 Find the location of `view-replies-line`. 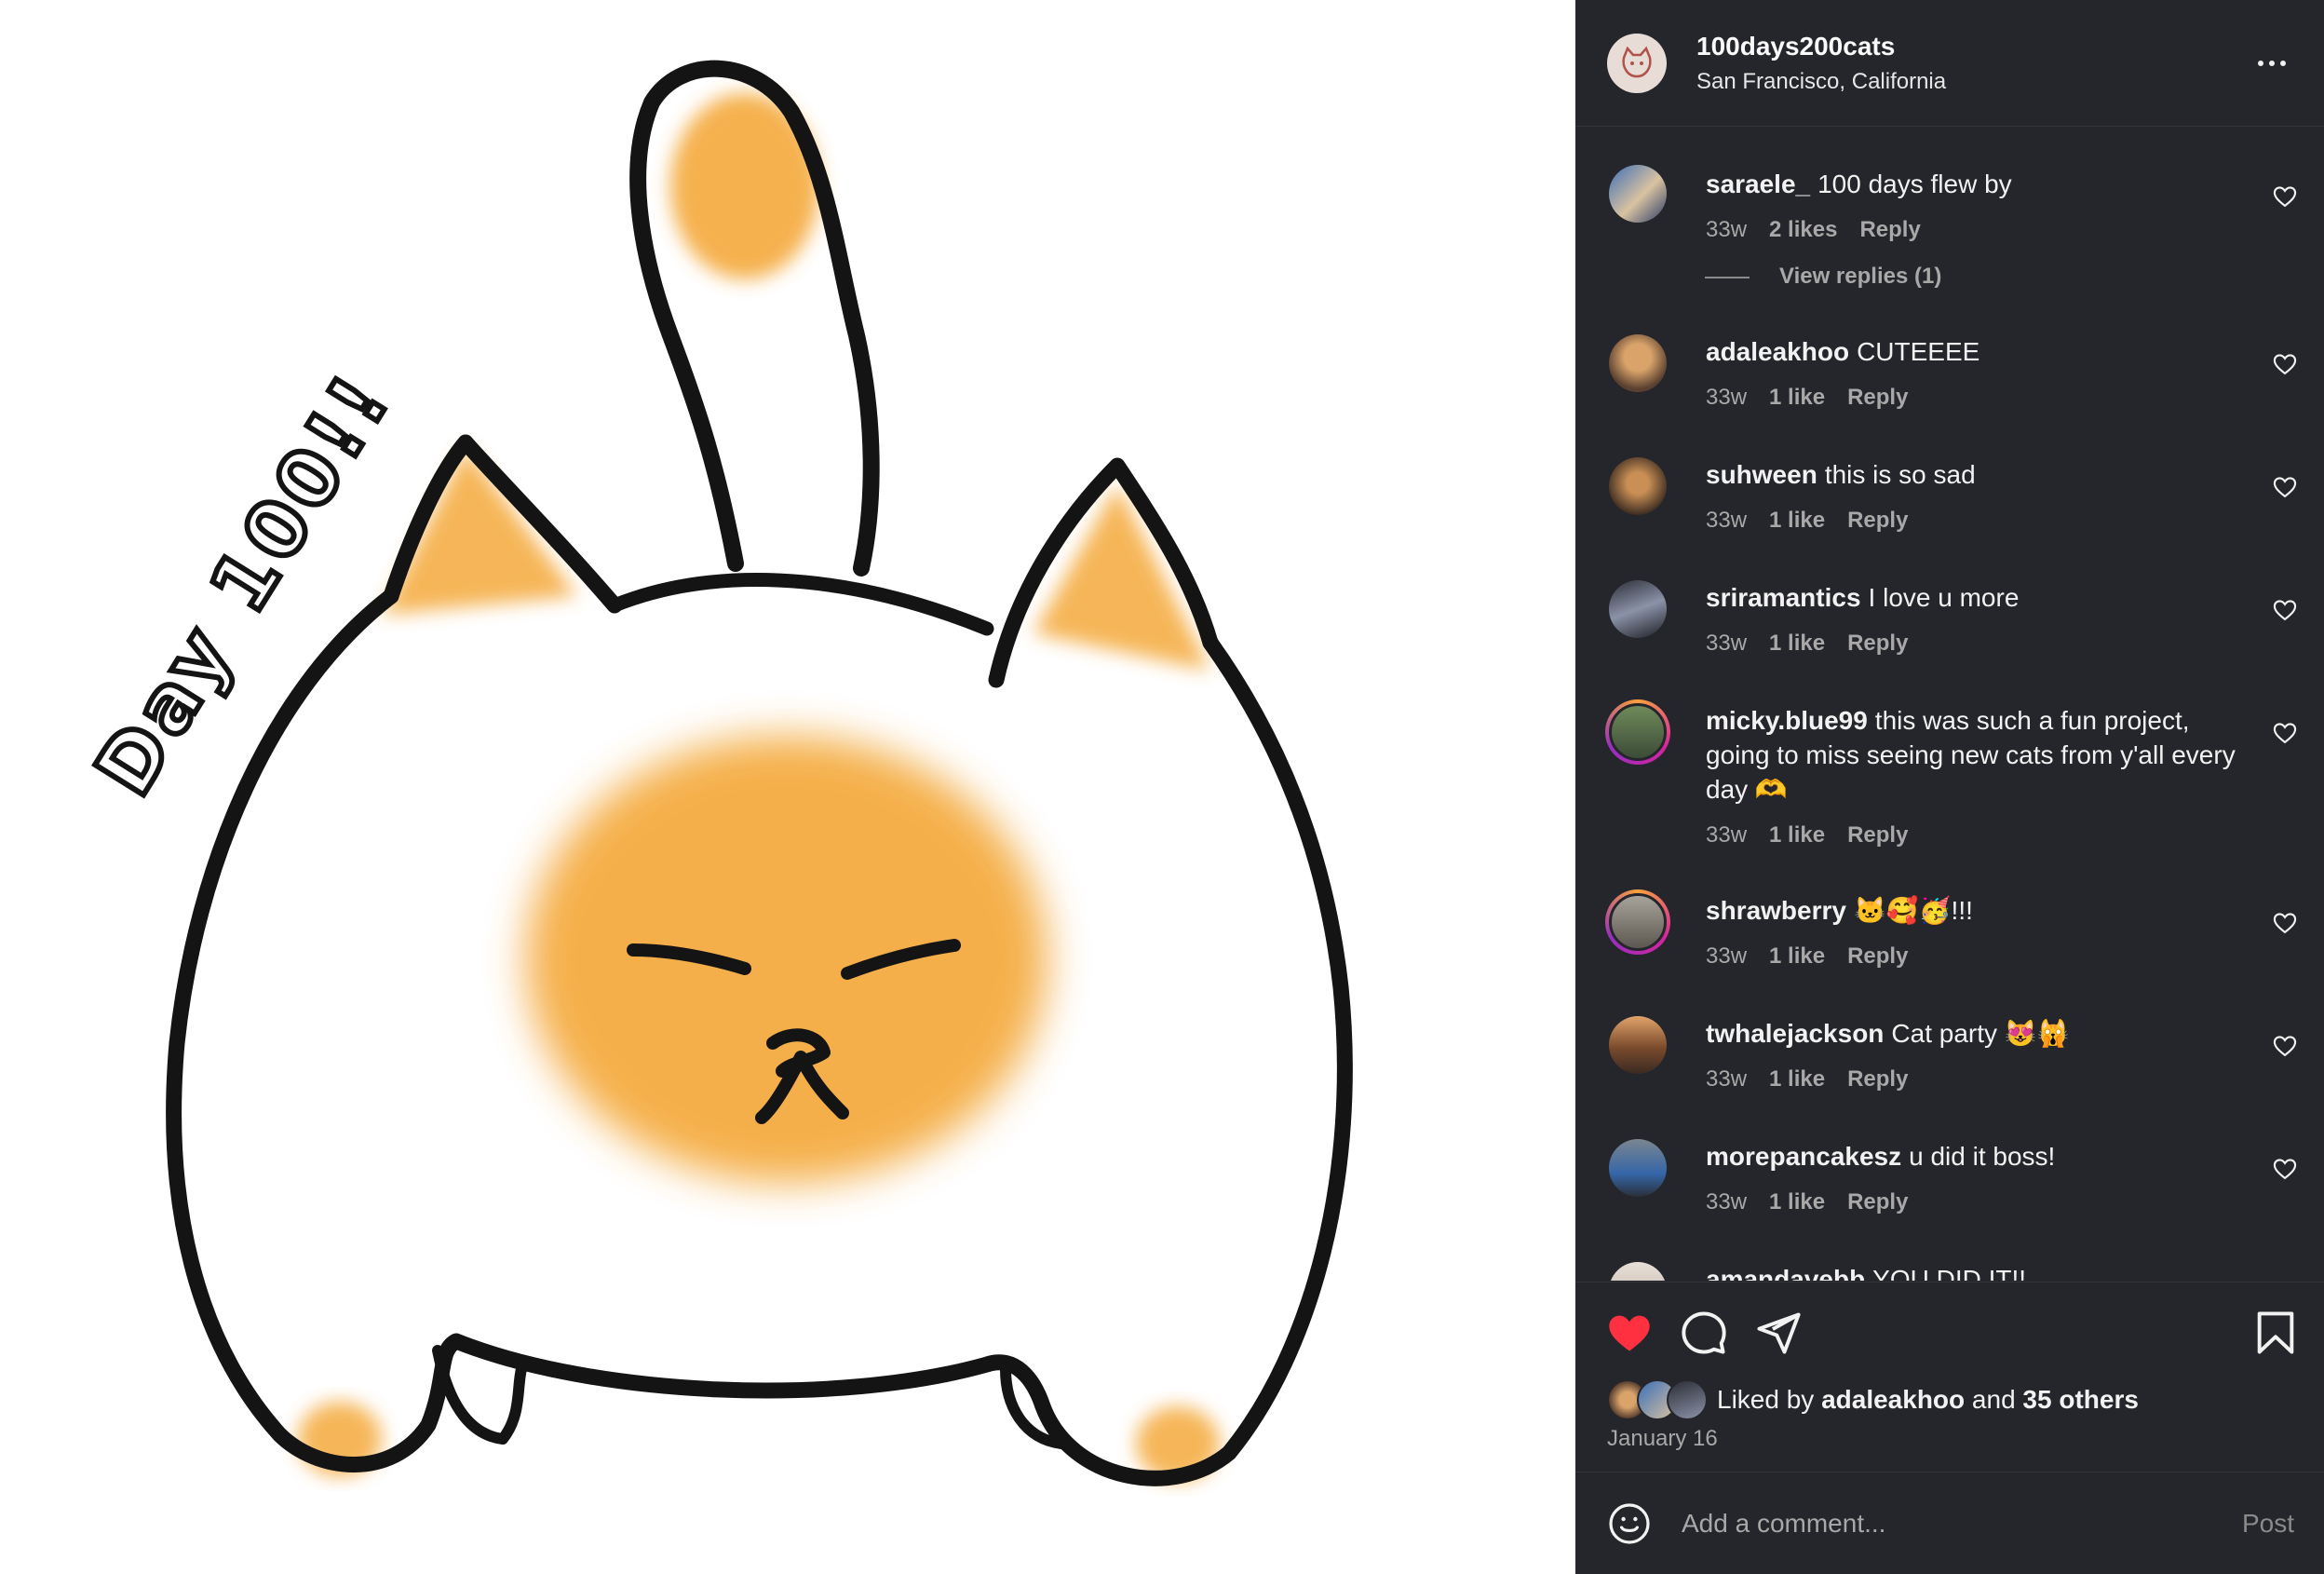

view-replies-line is located at coordinates (1728, 277).